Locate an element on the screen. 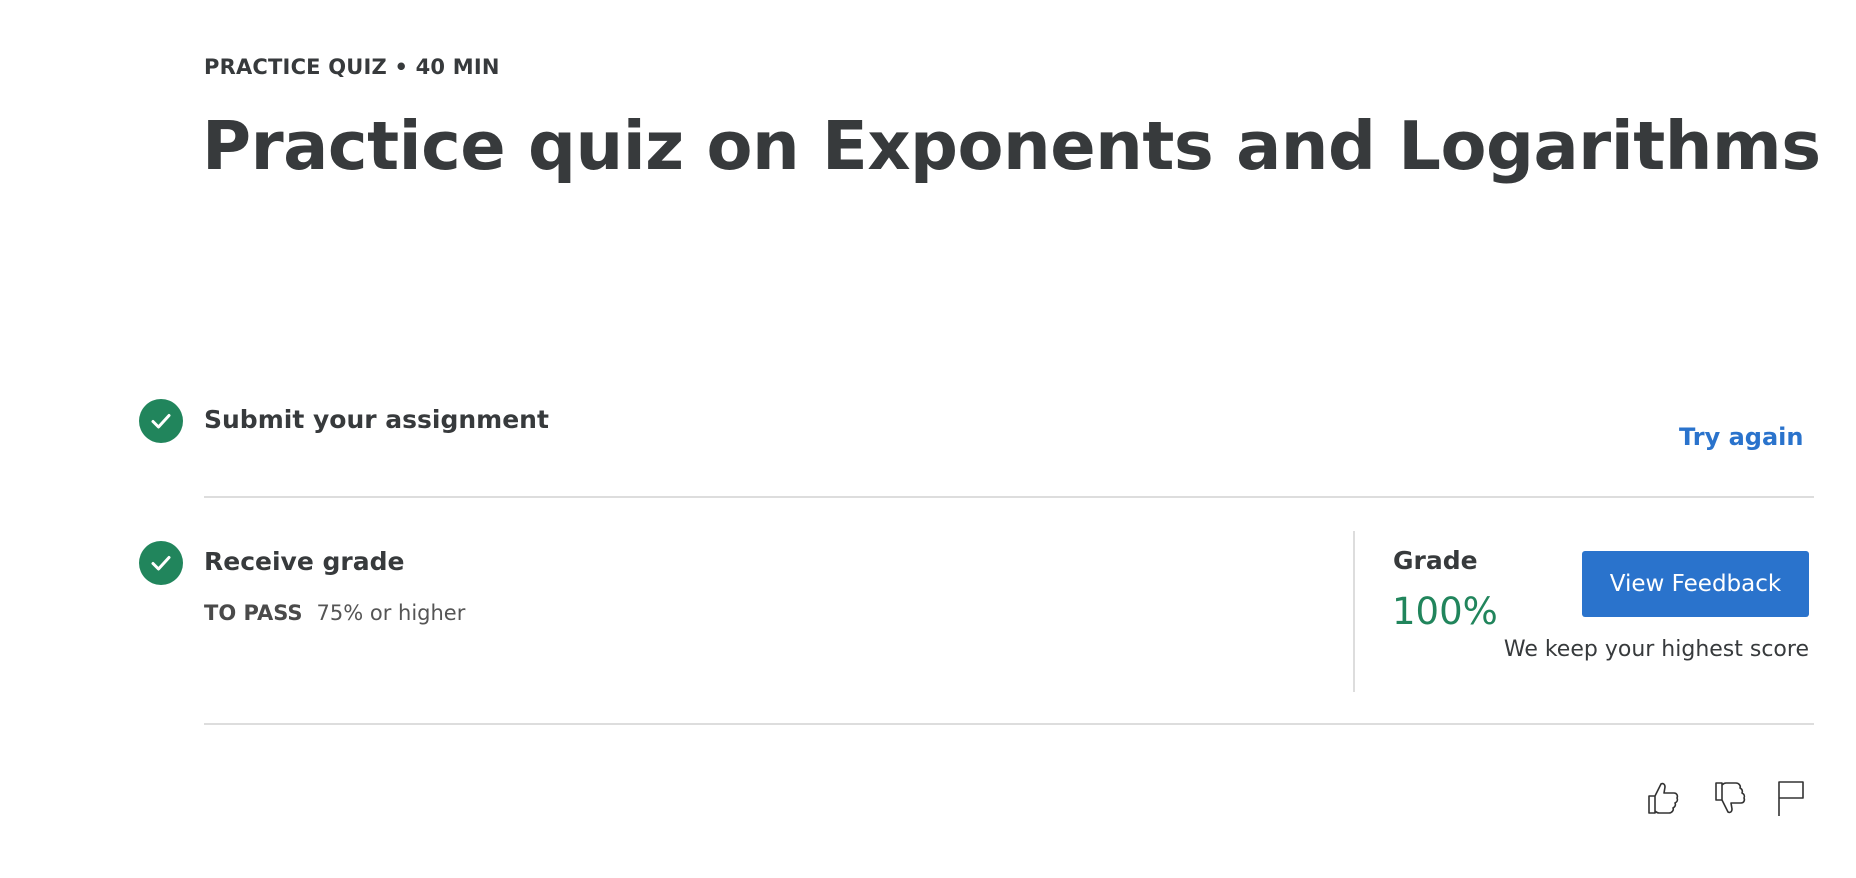 This screenshot has width=1856, height=878. grade-label: Grade is located at coordinates (1435, 560).